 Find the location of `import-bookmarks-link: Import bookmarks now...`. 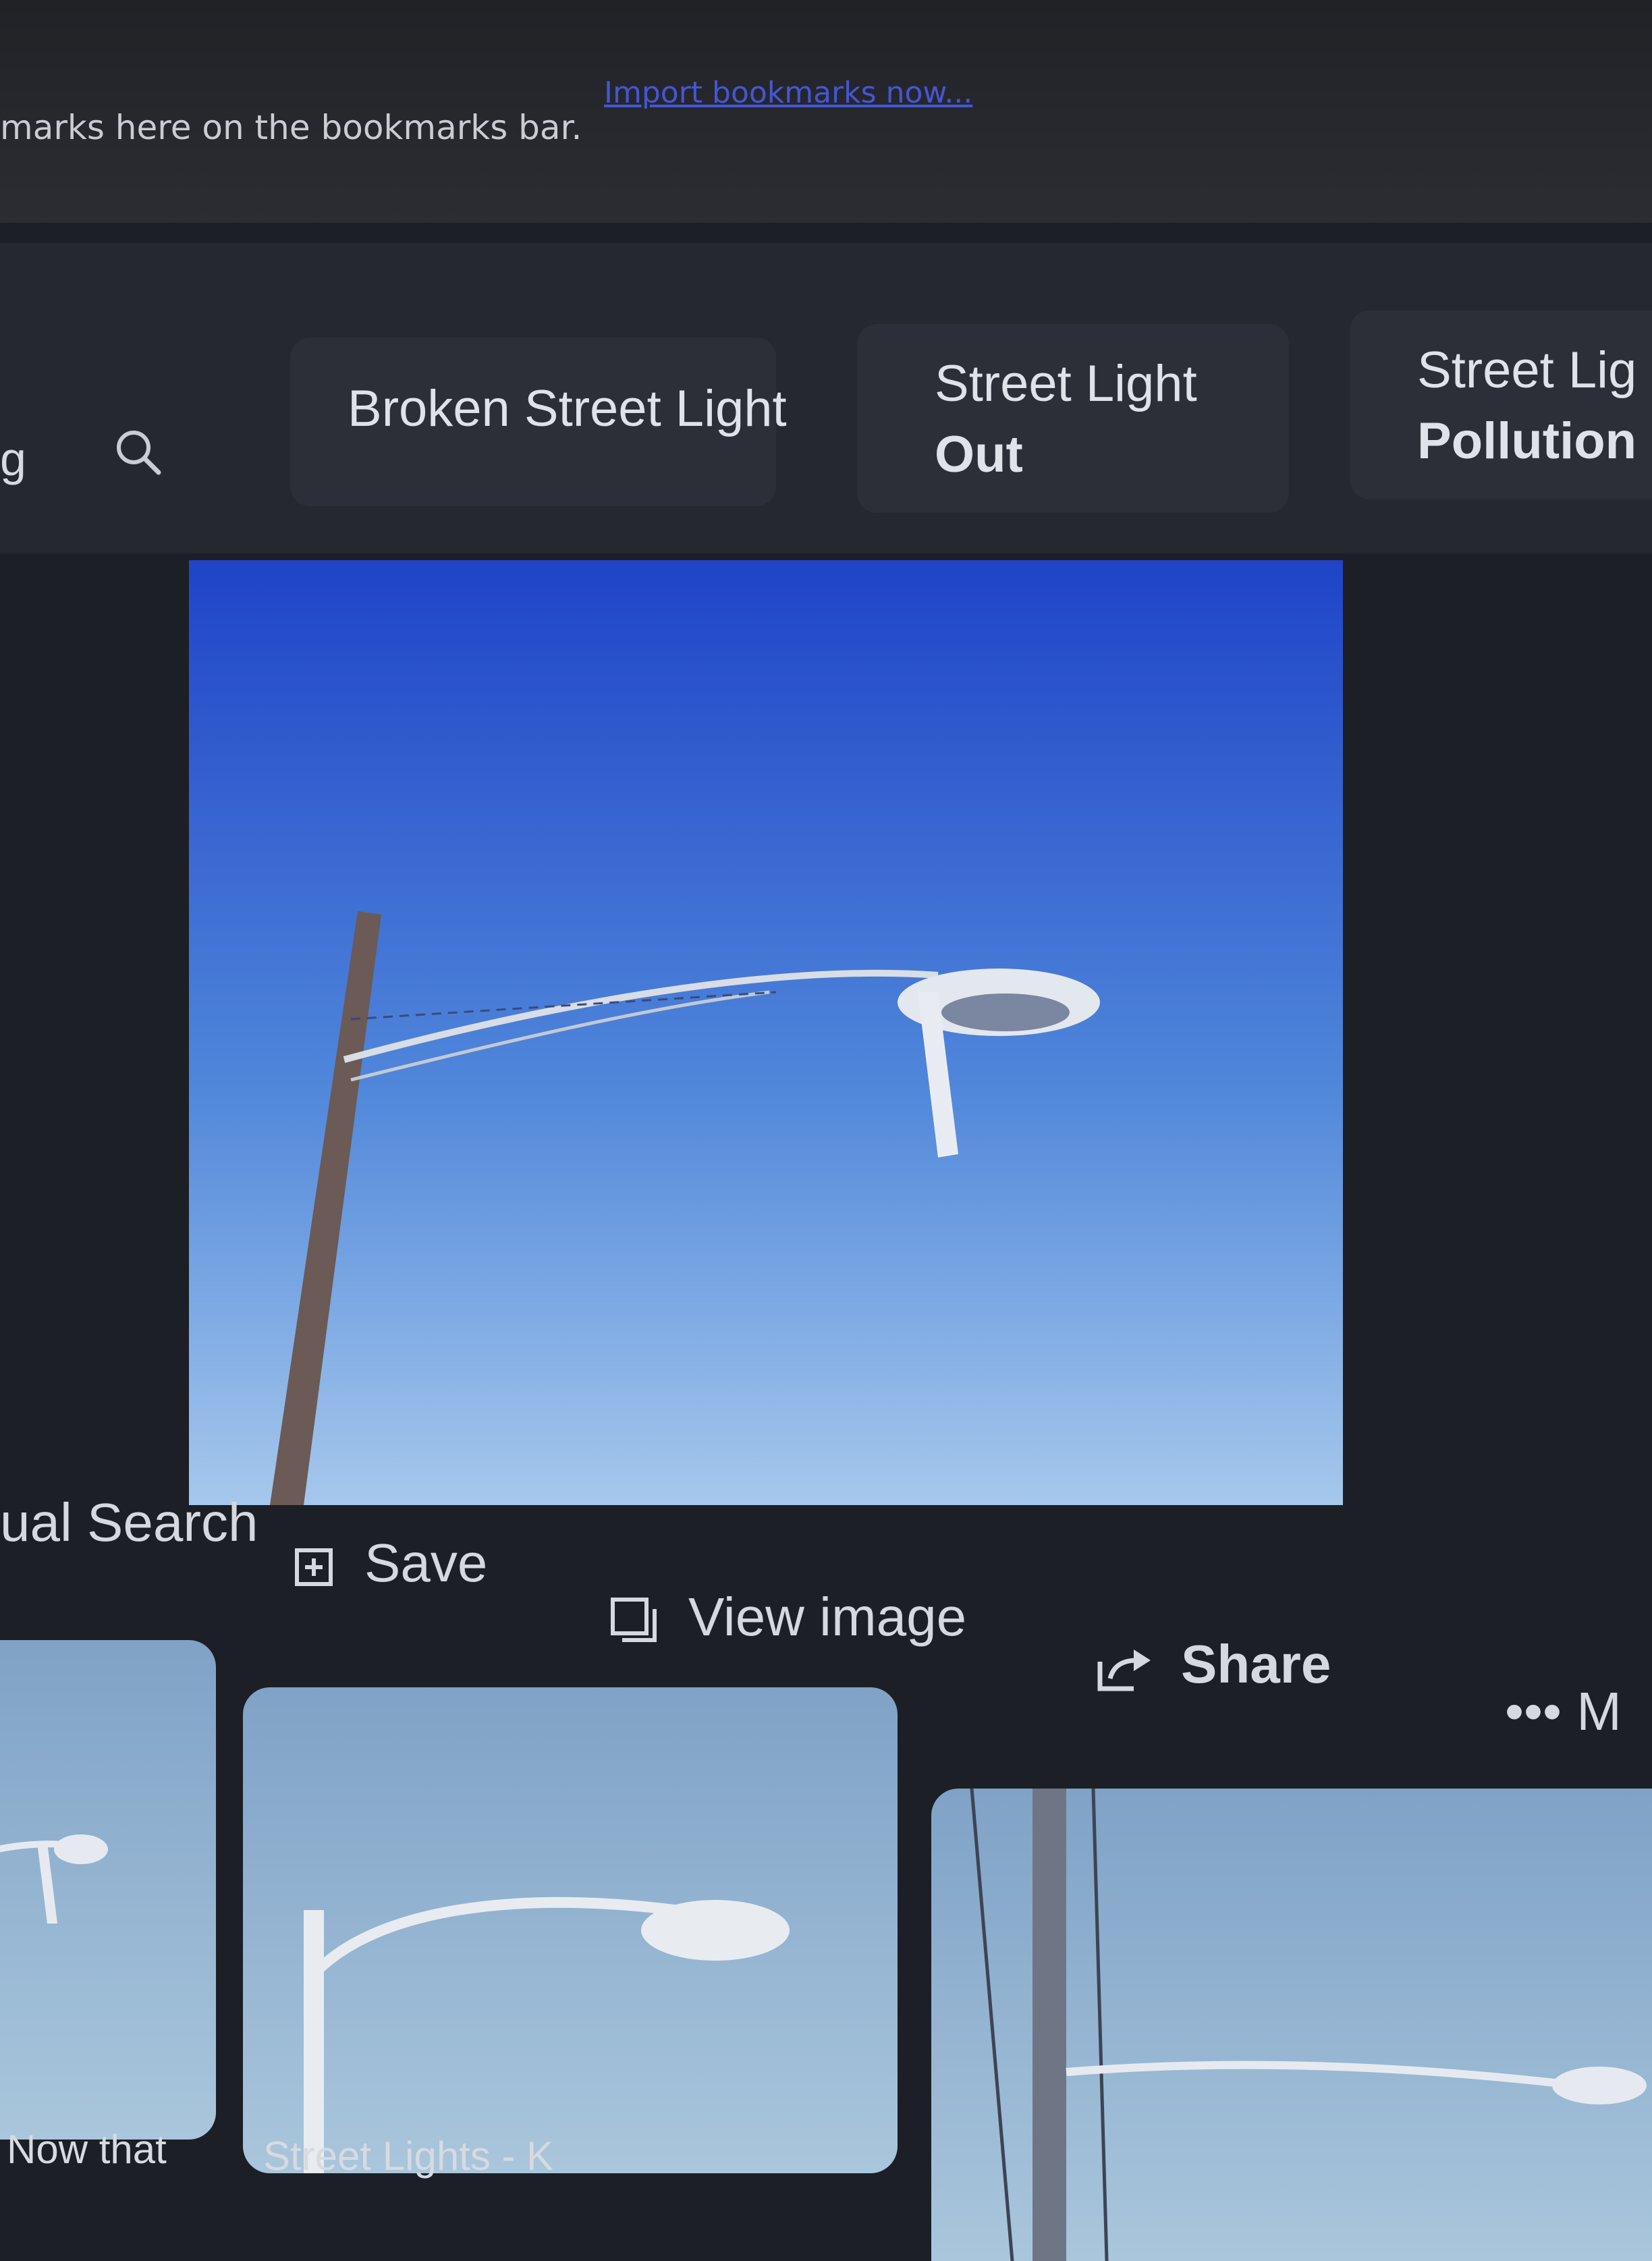

import-bookmarks-link: Import bookmarks now... is located at coordinates (860, 96).